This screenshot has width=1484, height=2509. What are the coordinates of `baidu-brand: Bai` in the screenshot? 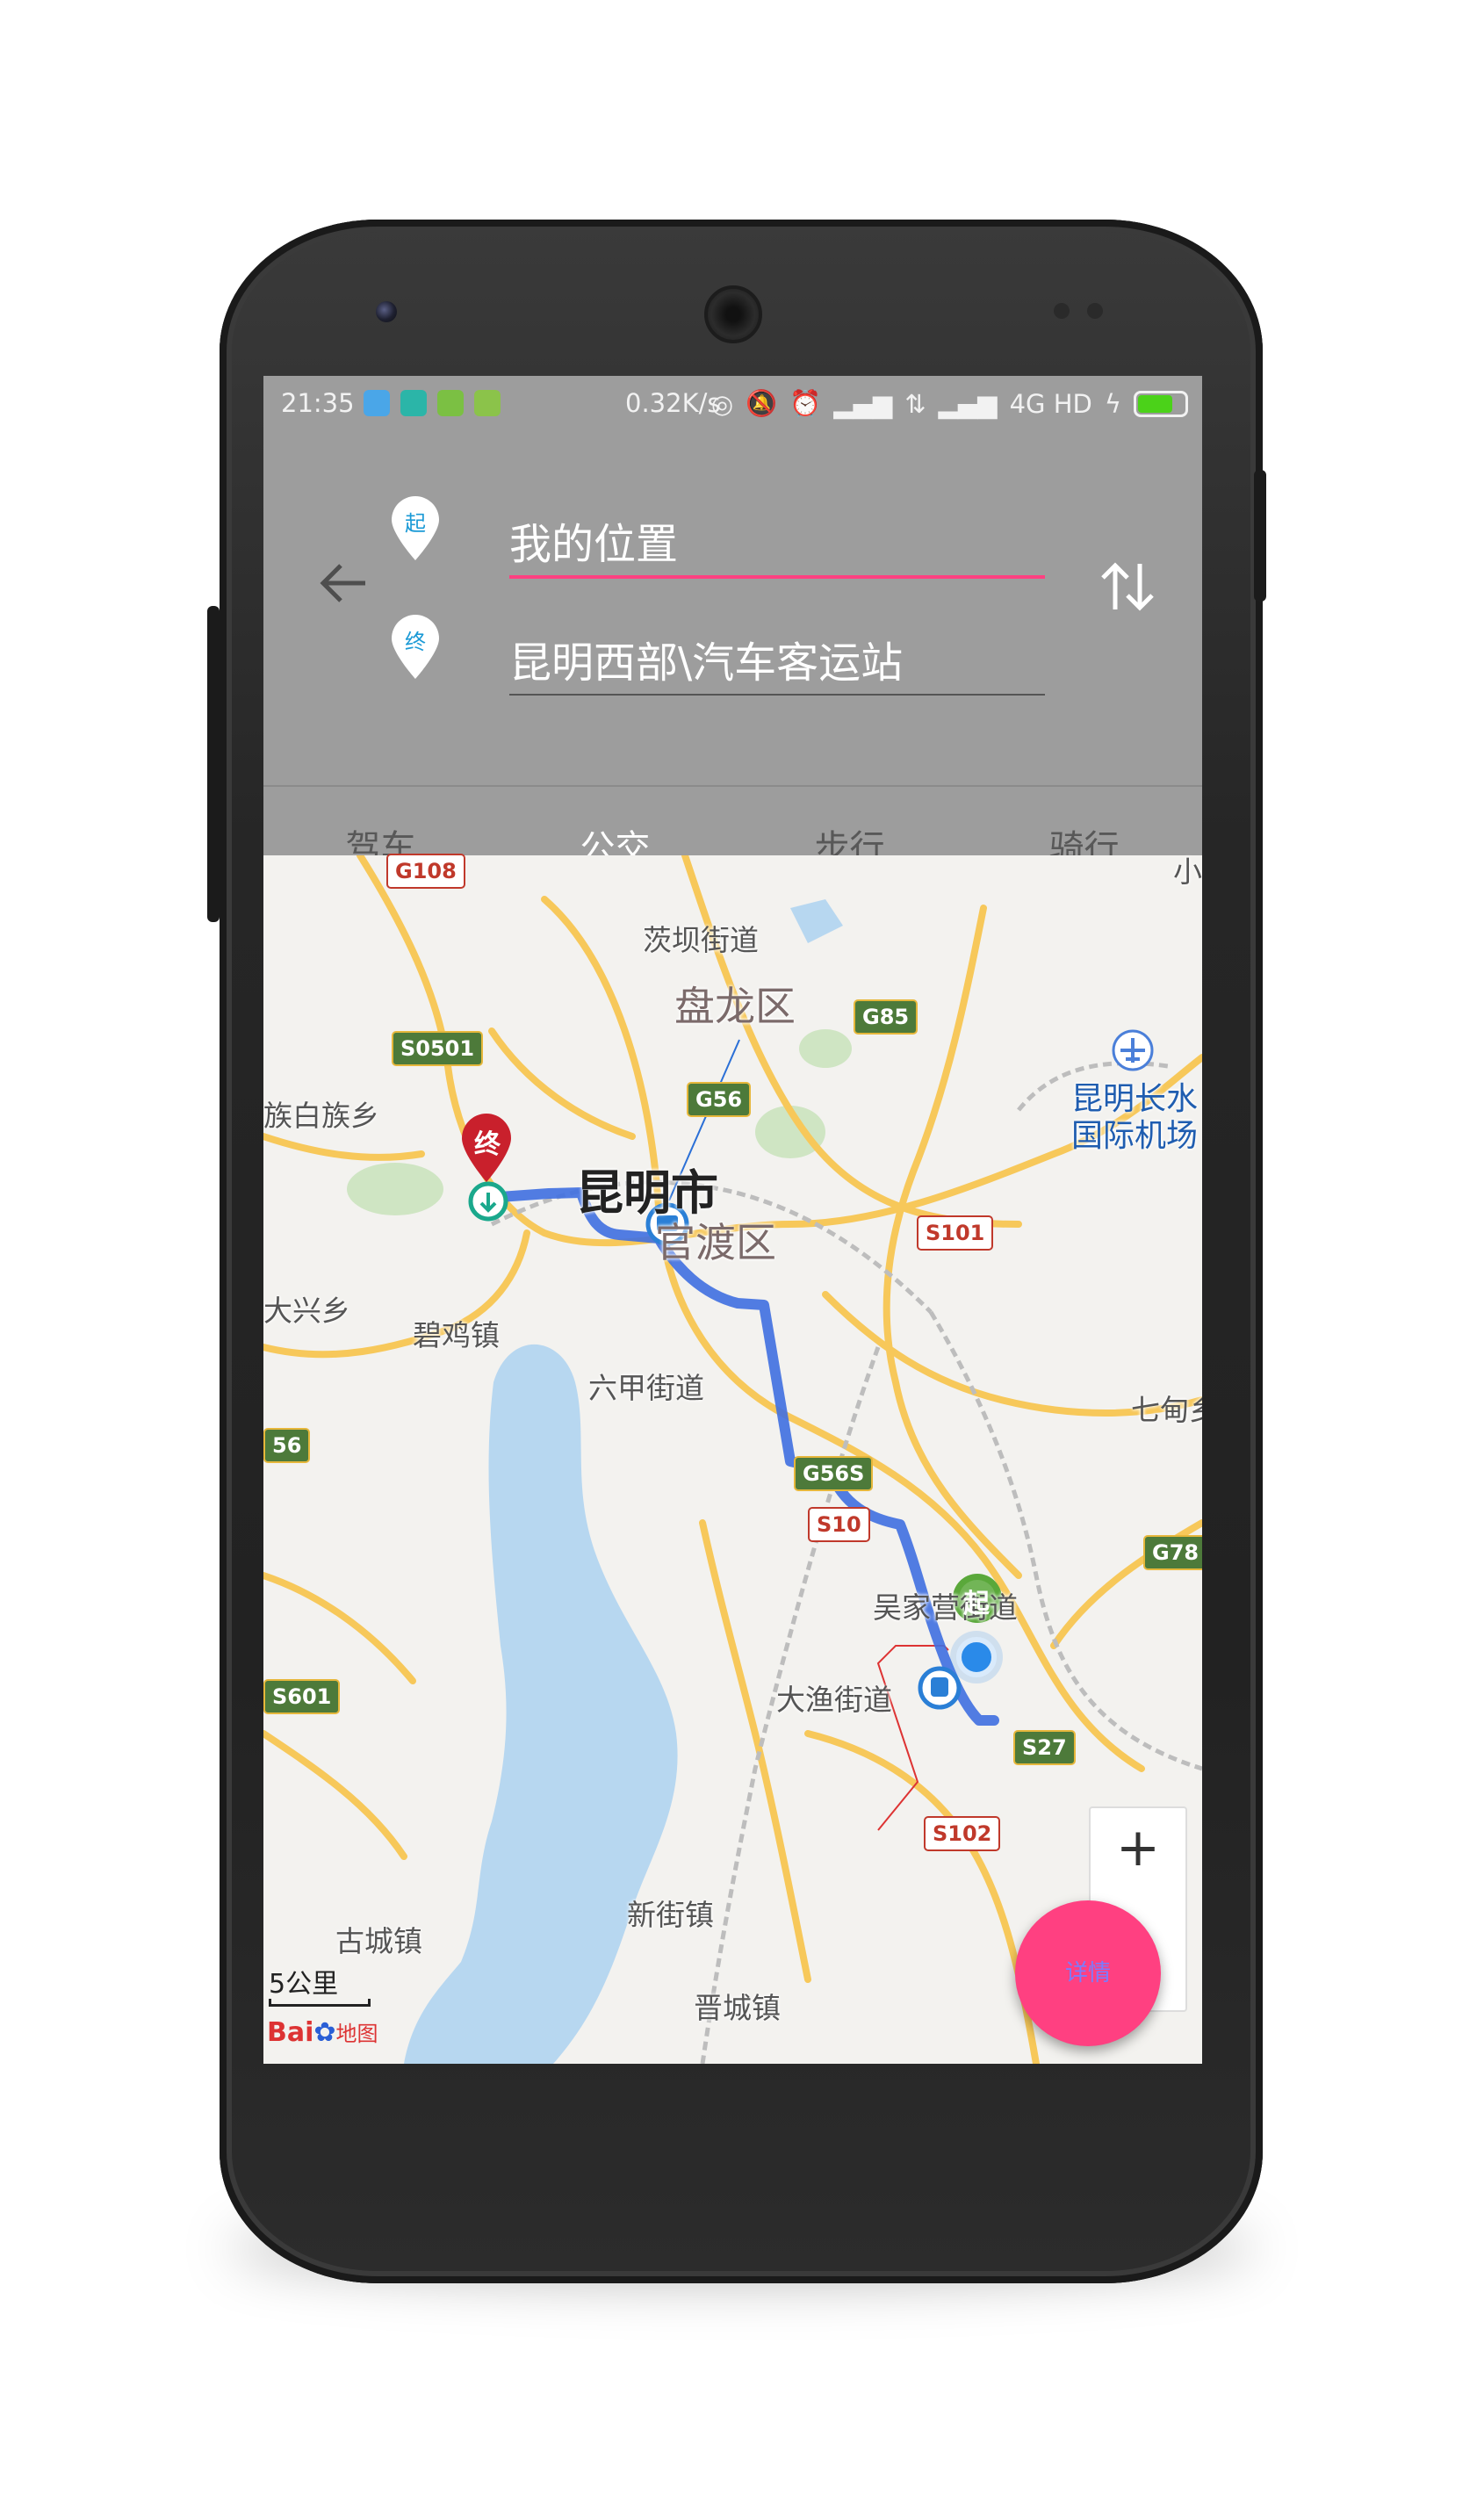 It's located at (290, 2032).